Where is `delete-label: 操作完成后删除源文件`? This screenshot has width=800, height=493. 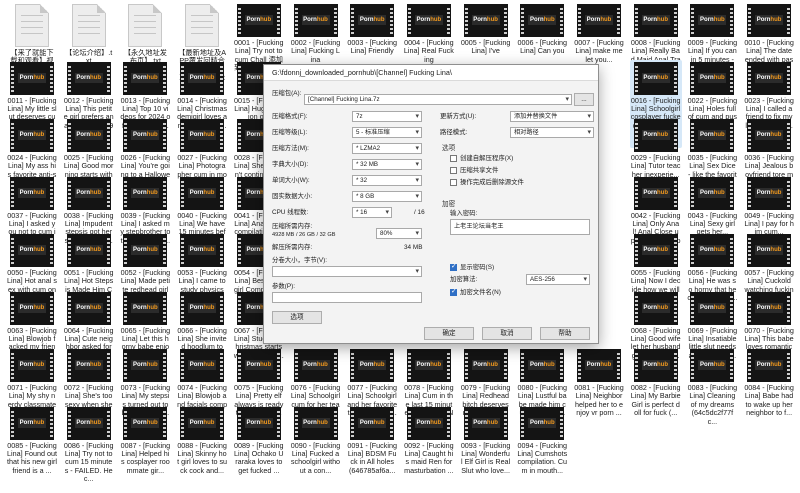
delete-label: 操作完成后删除源文件 is located at coordinates (492, 182).